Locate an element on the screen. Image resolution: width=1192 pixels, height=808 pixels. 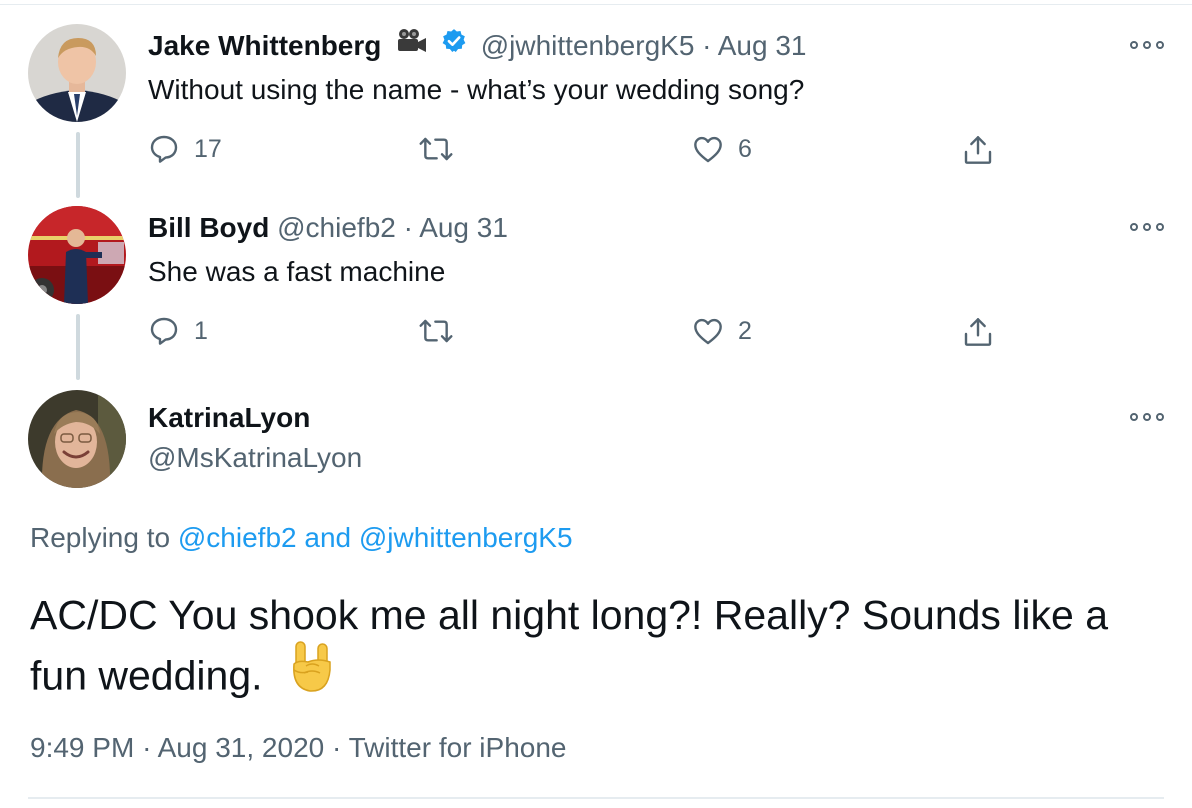
reply-count: 1 is located at coordinates (201, 330).